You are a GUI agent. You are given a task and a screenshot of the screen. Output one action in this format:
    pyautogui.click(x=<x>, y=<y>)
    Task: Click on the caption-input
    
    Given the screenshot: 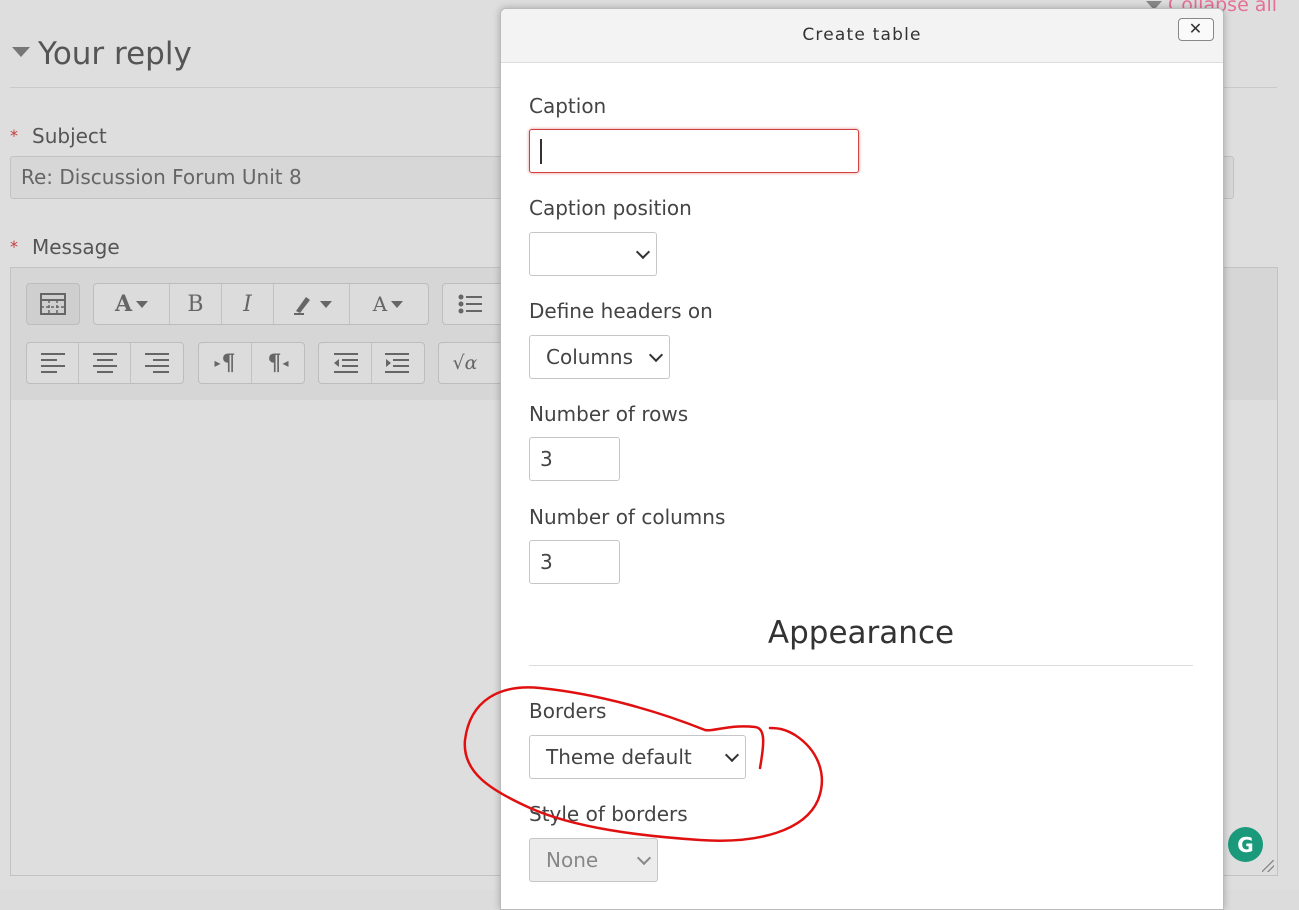 What is the action you would take?
    pyautogui.click(x=694, y=151)
    